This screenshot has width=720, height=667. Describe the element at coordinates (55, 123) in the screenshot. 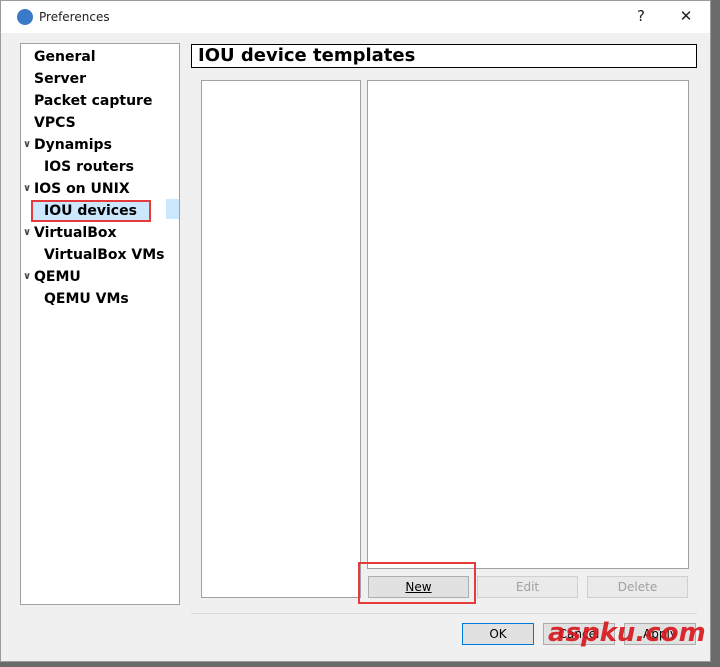

I see `tree-item-label: VPCS` at that location.